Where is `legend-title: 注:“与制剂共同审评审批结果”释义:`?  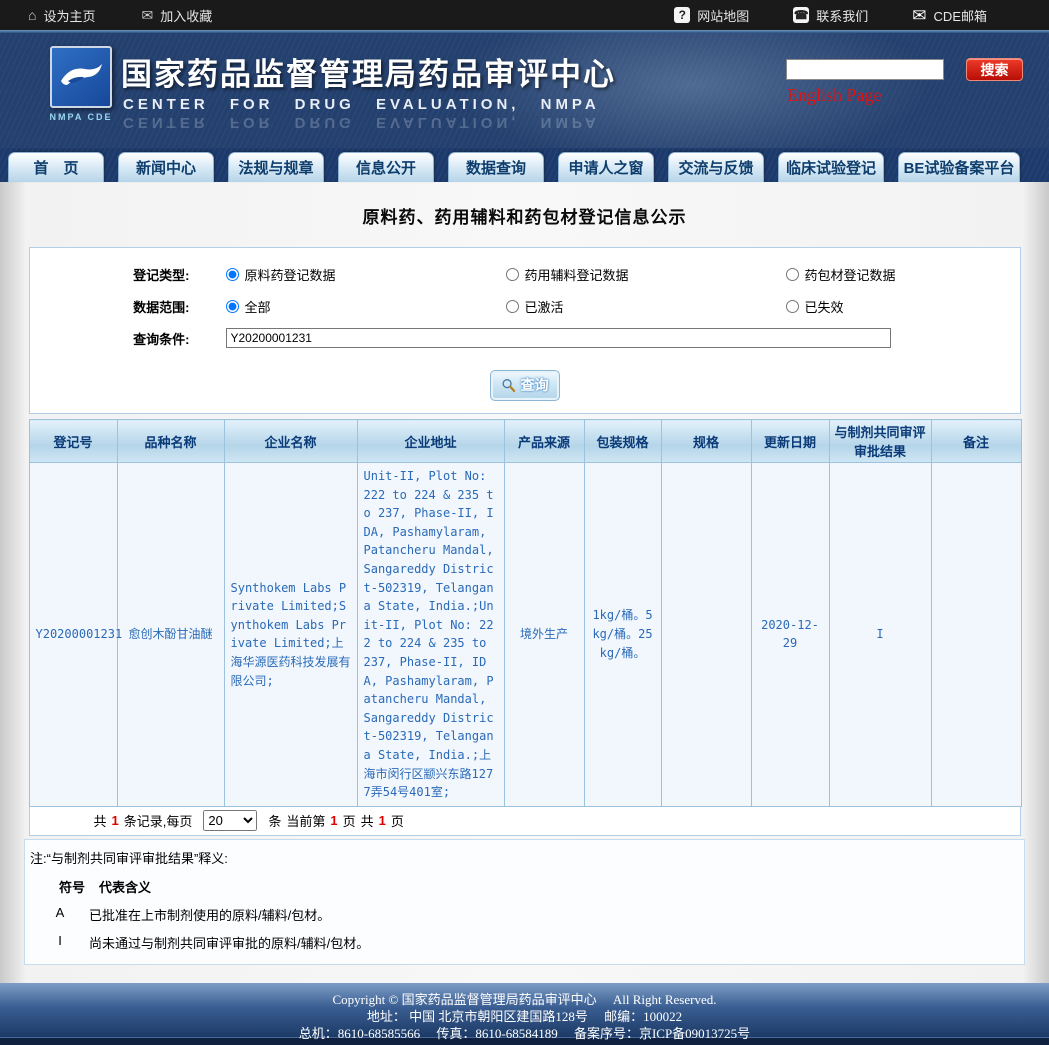 legend-title: 注:“与制剂共同审评审批结果”释义: is located at coordinates (129, 858).